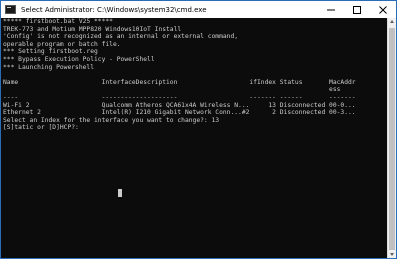 The height and width of the screenshot is (259, 397). I want to click on close-icon, so click(383, 9).